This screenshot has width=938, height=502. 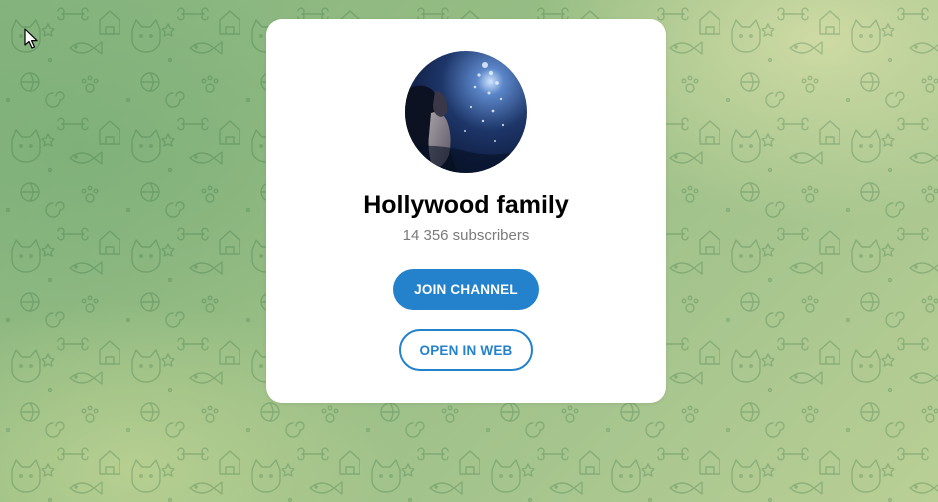 I want to click on join-channel-button: JOIN CHANNEL, so click(x=466, y=289).